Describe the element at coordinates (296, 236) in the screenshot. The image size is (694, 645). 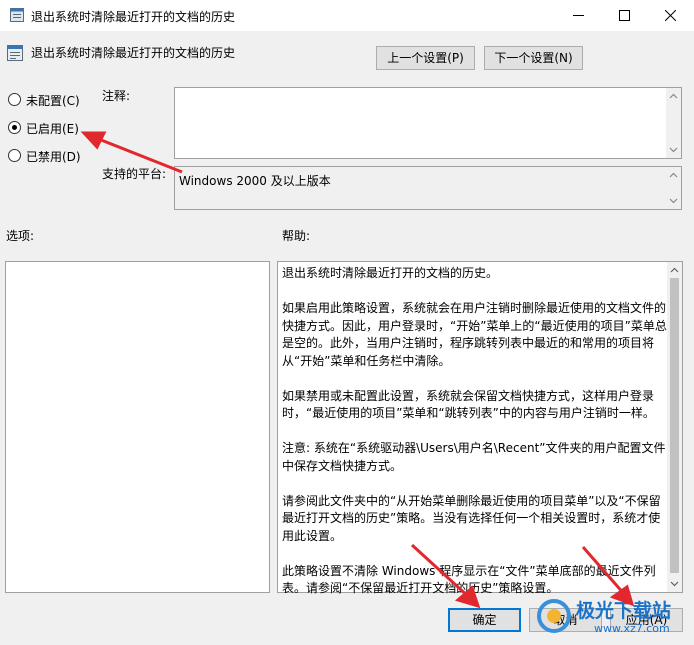
I see `help-label: 帮助:` at that location.